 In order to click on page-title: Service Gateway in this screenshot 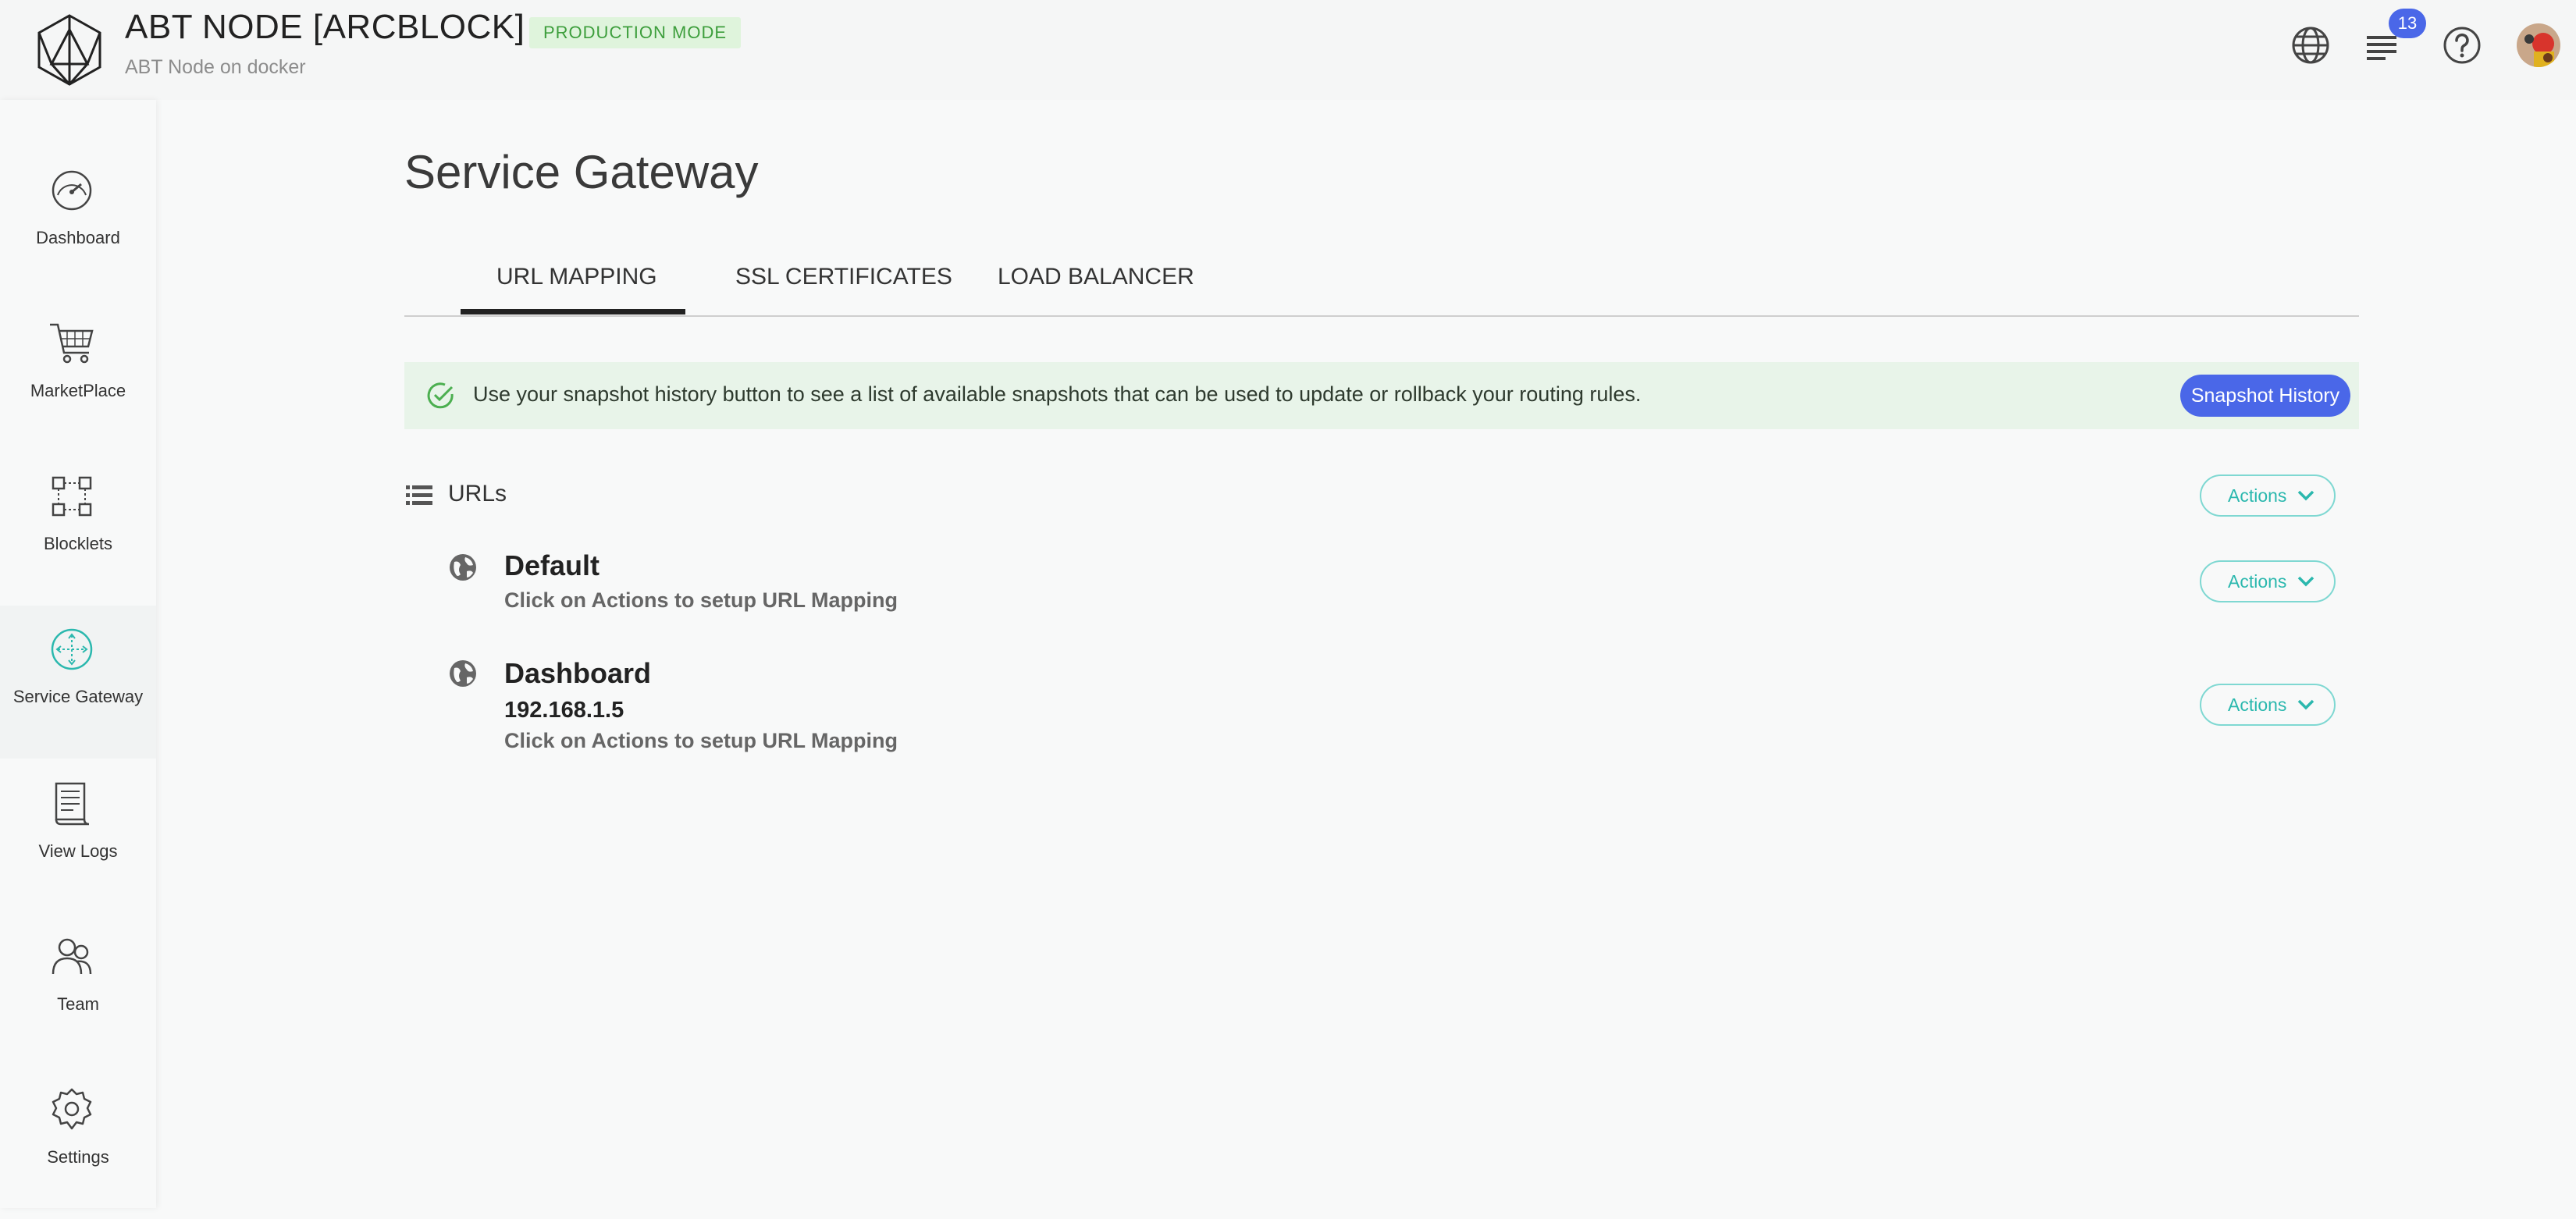, I will do `click(581, 172)`.